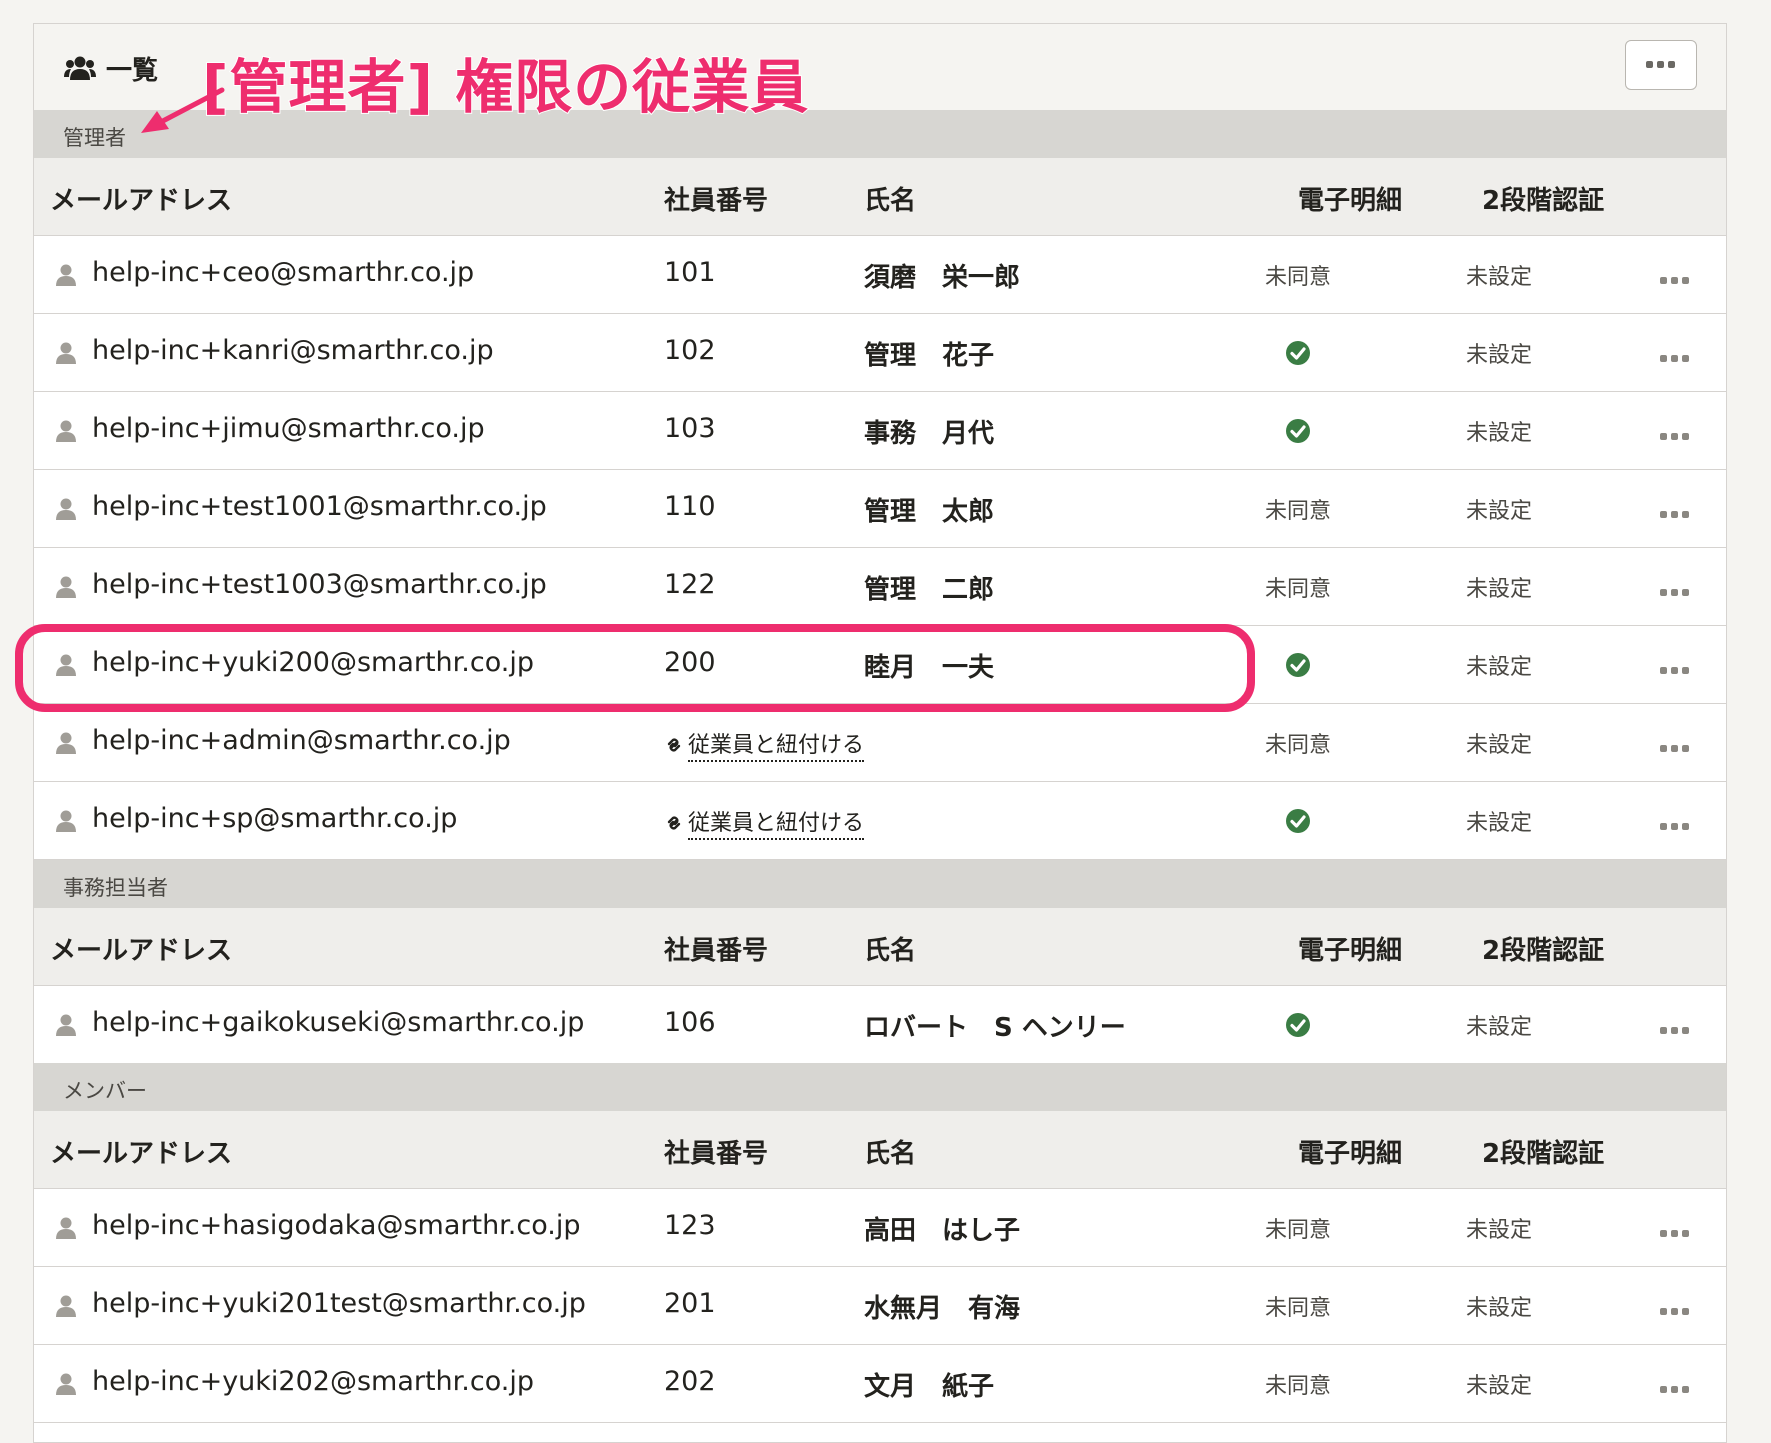 The width and height of the screenshot is (1771, 1443). I want to click on table-row: help-inc+sp@smarthr.co.jp 従業員と紐付ける 未設定, so click(880, 821).